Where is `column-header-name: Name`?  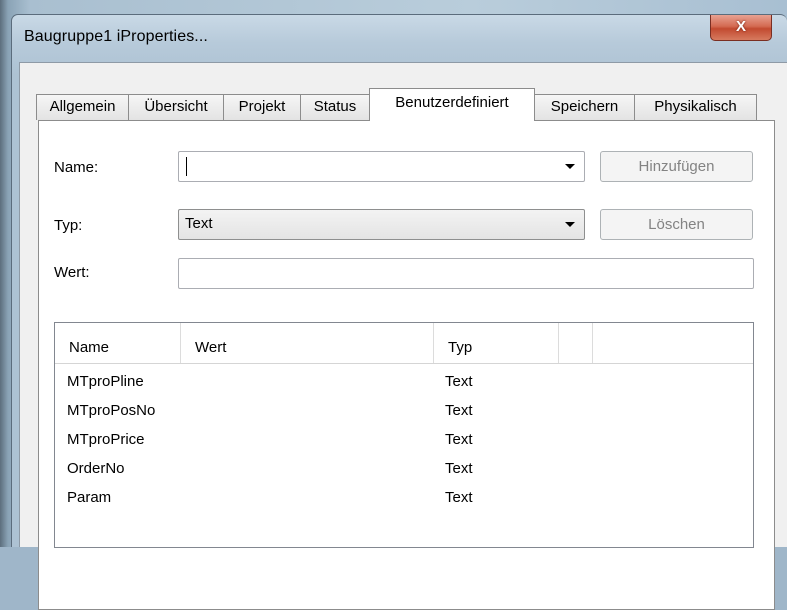
column-header-name: Name is located at coordinates (118, 343).